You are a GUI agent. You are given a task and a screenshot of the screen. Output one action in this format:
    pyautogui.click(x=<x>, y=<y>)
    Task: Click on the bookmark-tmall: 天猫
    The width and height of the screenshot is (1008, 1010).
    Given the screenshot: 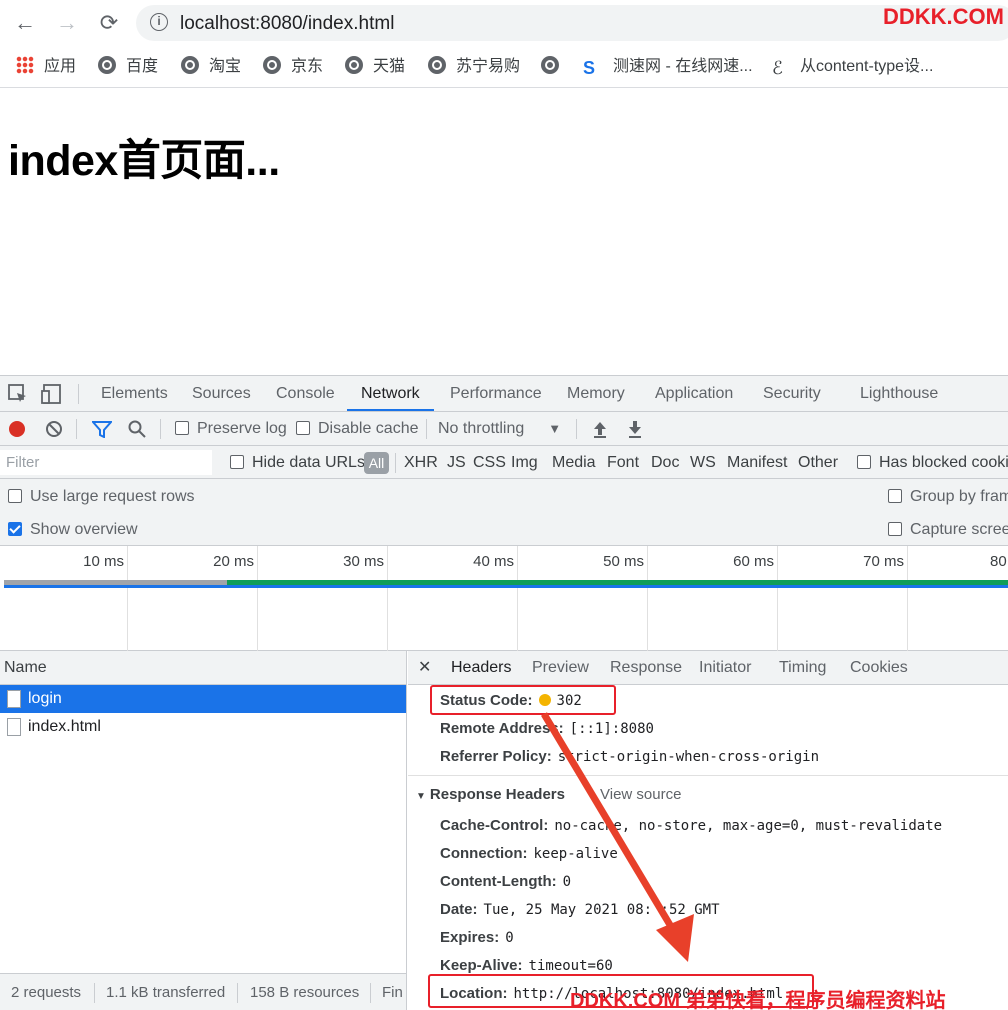 What is the action you would take?
    pyautogui.click(x=375, y=67)
    